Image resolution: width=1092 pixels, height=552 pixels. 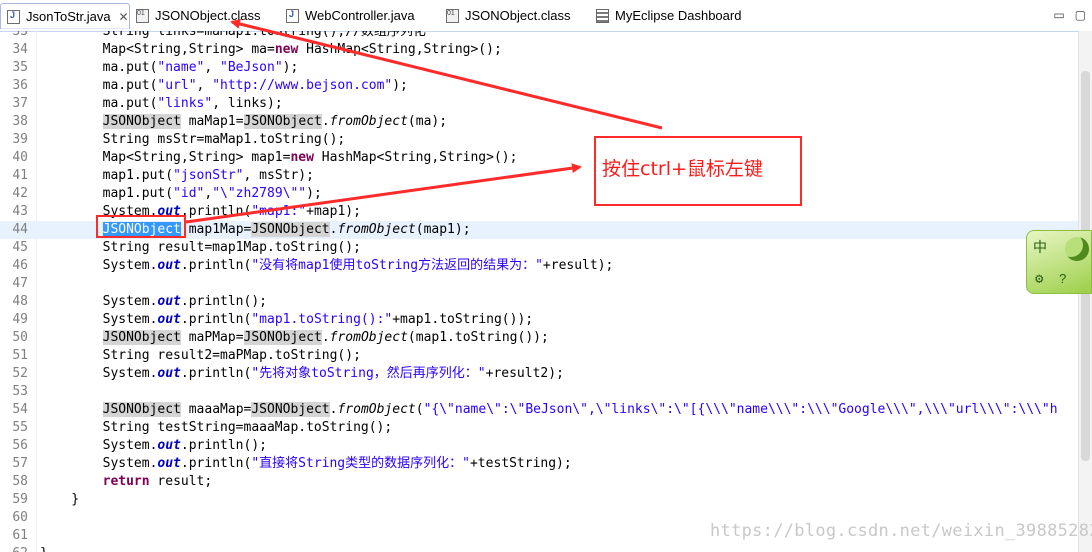 What do you see at coordinates (1058, 15) in the screenshot?
I see `minimize-icon: ▭` at bounding box center [1058, 15].